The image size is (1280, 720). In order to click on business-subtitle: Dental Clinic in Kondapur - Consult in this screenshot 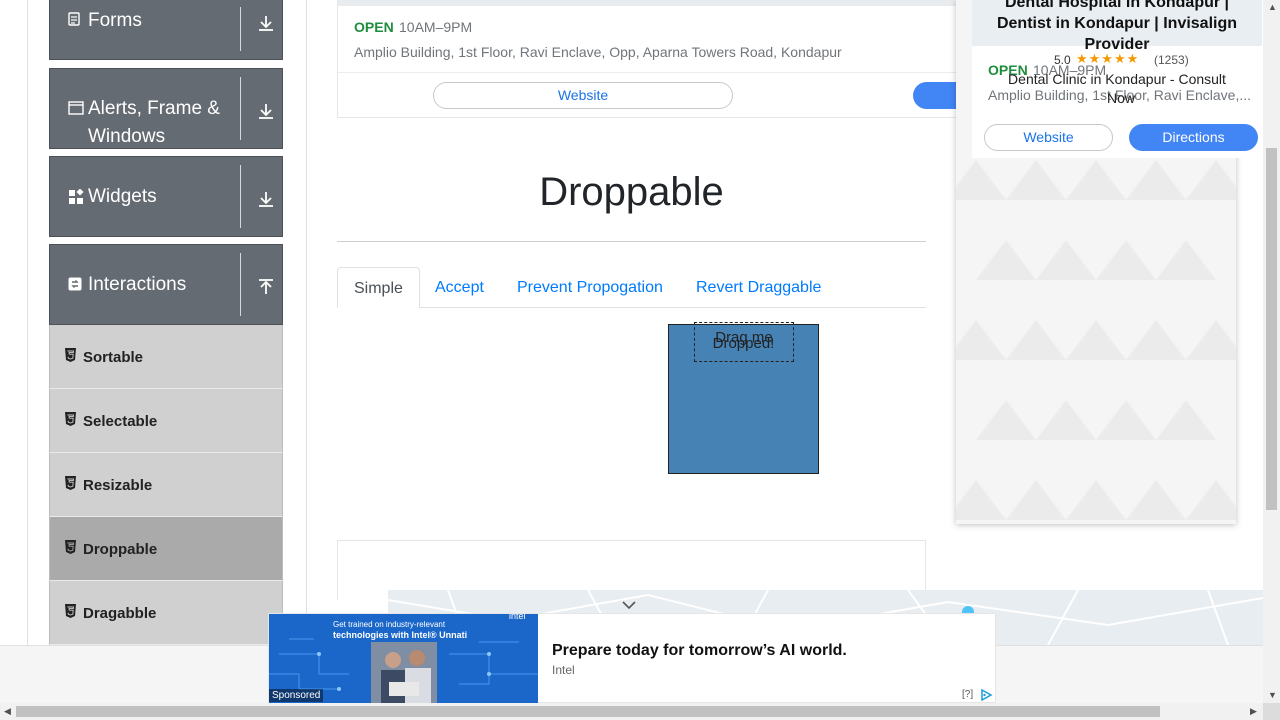, I will do `click(1117, 79)`.